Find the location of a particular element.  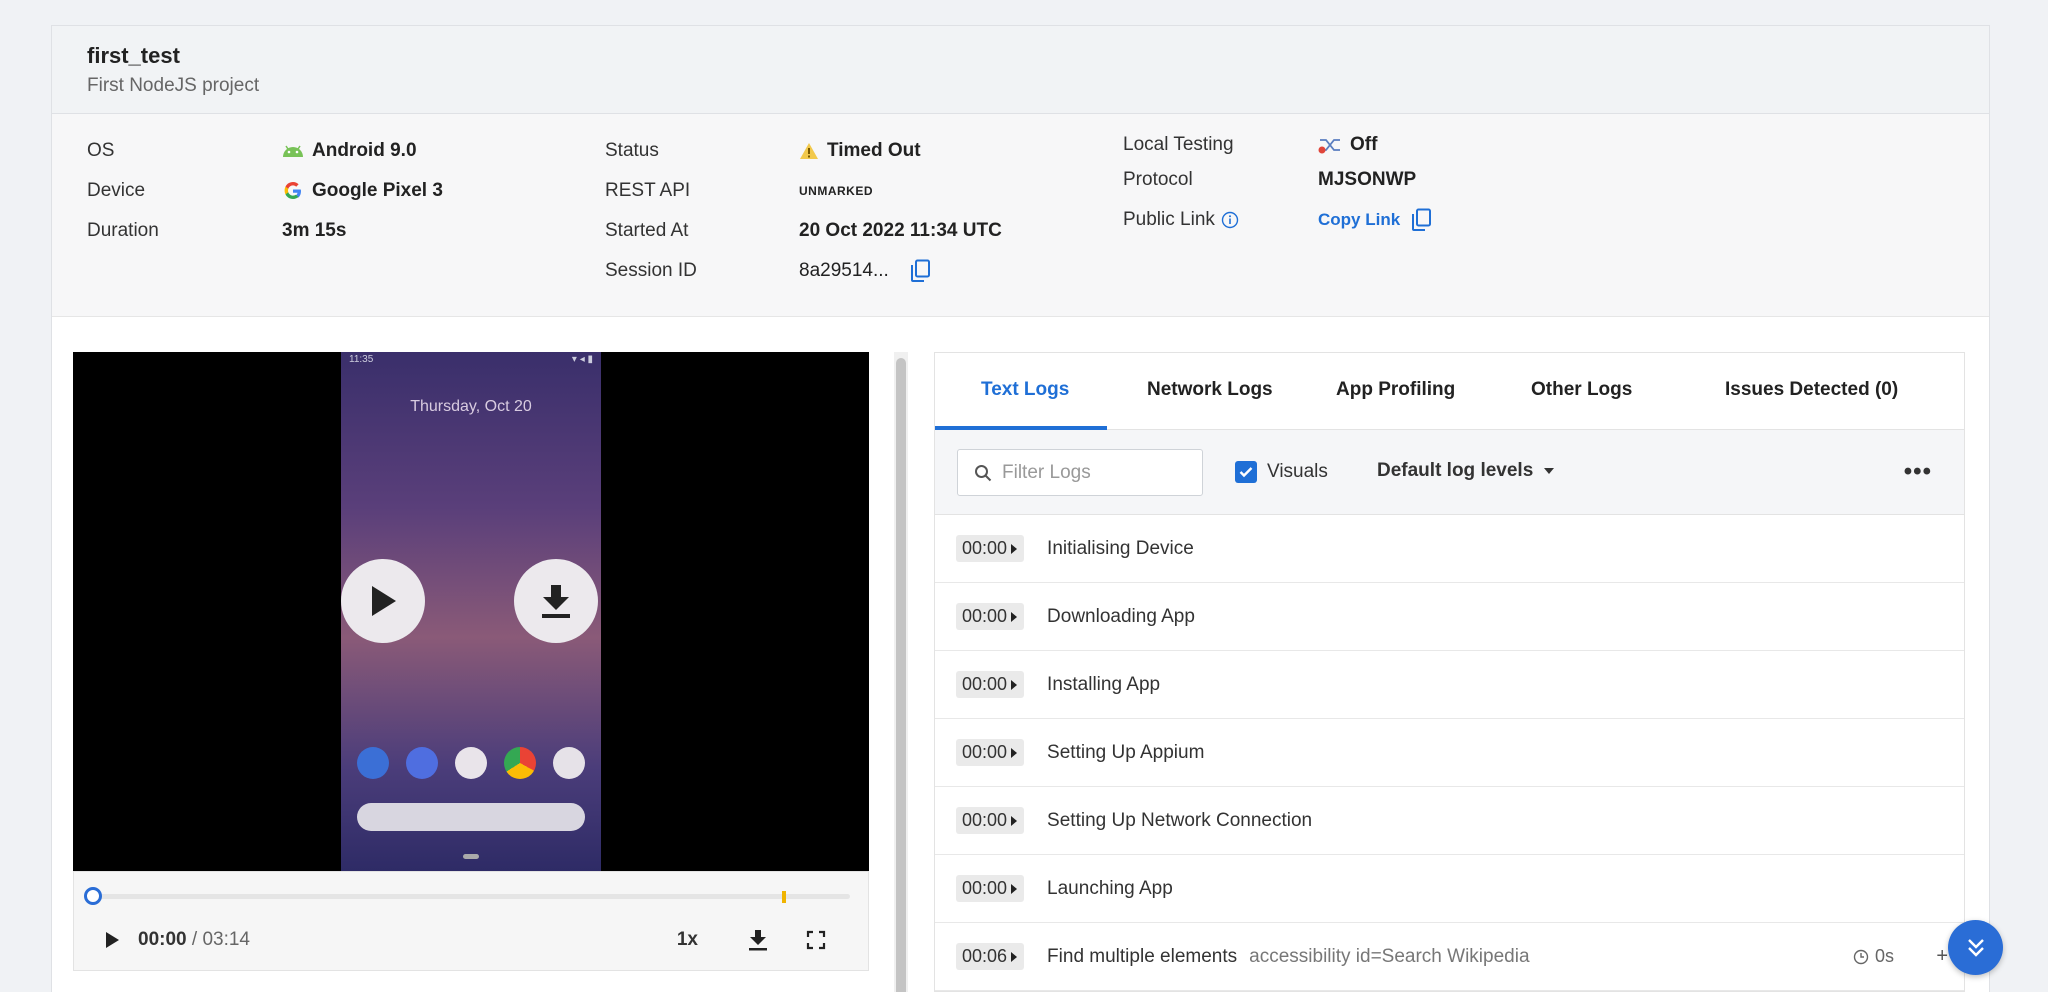

scroll-to-bottom-button is located at coordinates (1975, 947).